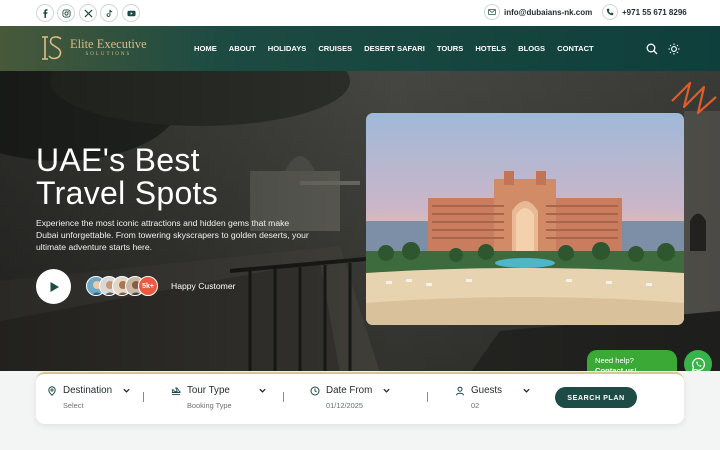 This screenshot has height=450, width=720. What do you see at coordinates (698, 364) in the screenshot?
I see `whatsapp-icon` at bounding box center [698, 364].